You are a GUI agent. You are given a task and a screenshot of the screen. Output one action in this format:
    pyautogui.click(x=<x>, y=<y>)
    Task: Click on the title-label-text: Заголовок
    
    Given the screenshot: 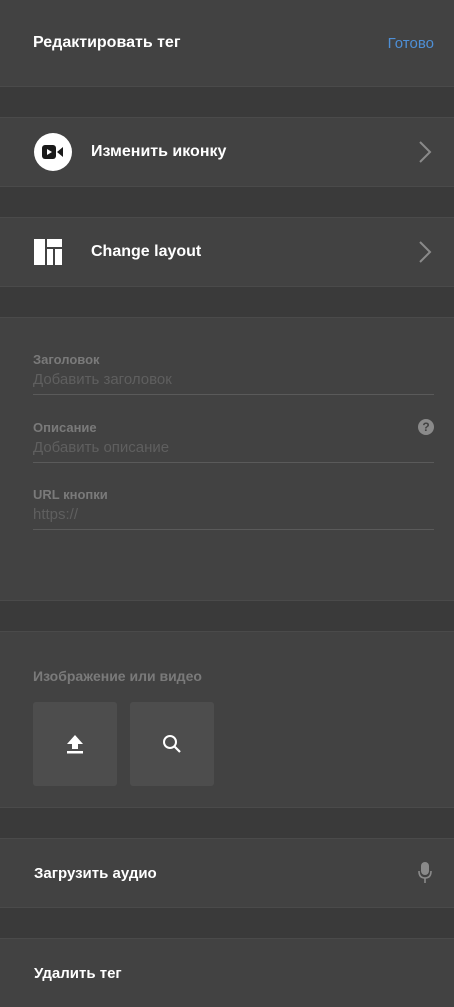 What is the action you would take?
    pyautogui.click(x=66, y=359)
    